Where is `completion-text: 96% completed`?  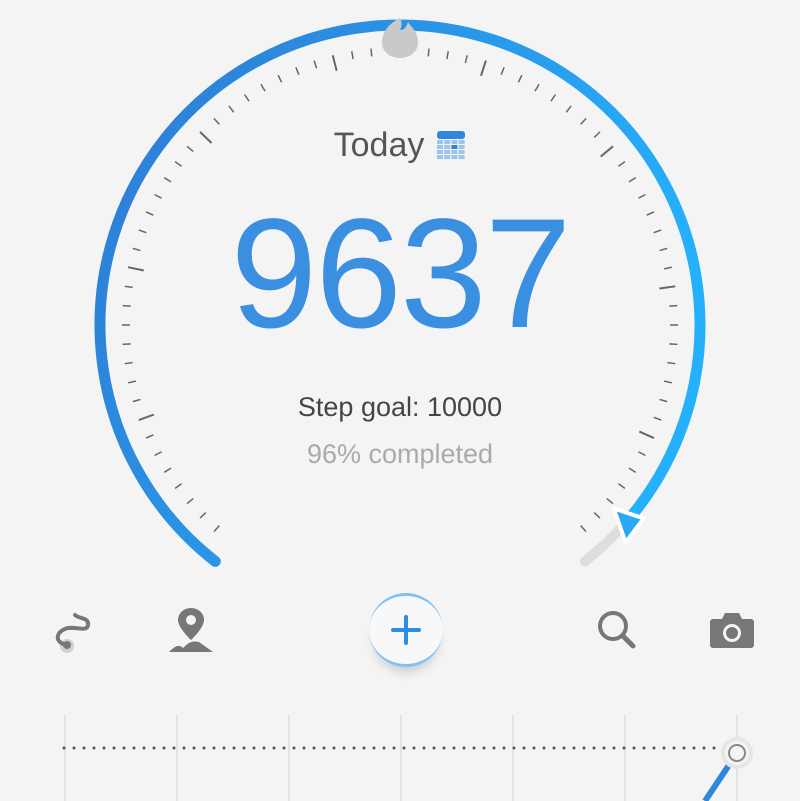 completion-text: 96% completed is located at coordinates (400, 454).